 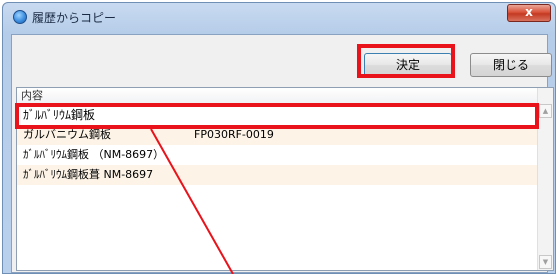 I want to click on scroll-up-icon: ▲, so click(x=545, y=111).